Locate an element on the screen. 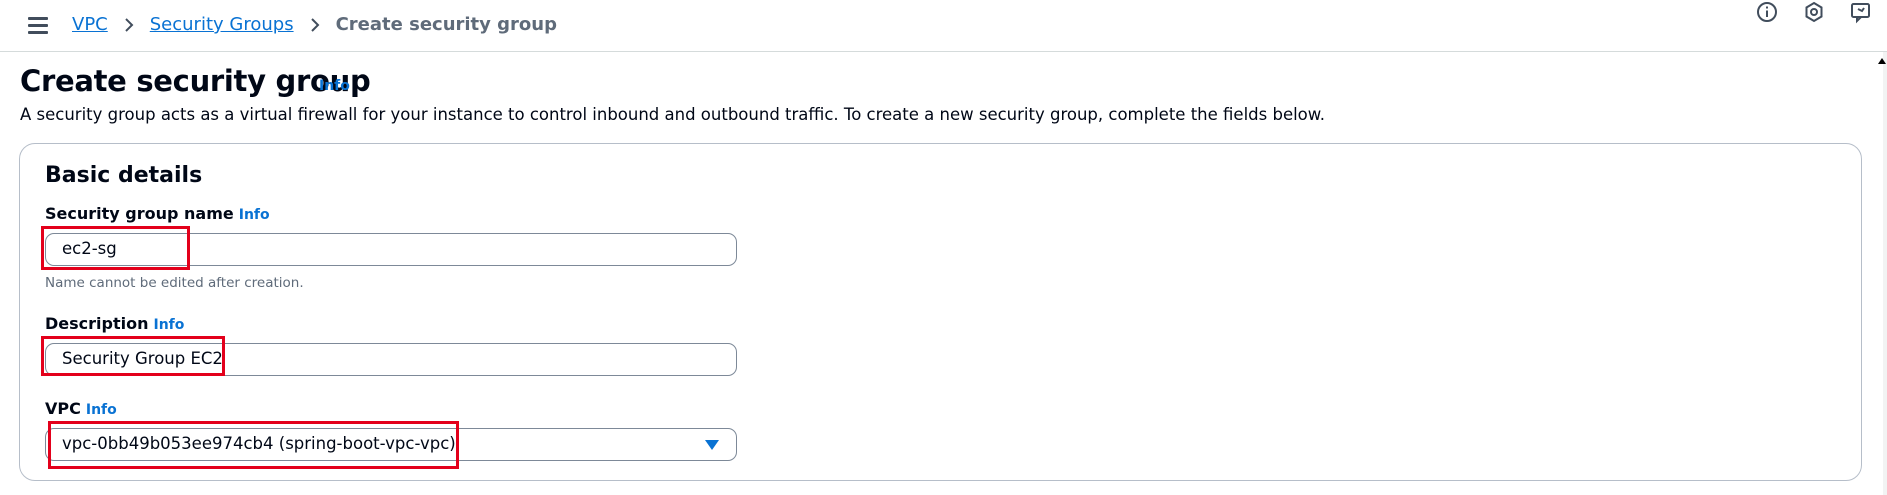 This screenshot has width=1887, height=495. info-icon is located at coordinates (1767, 12).